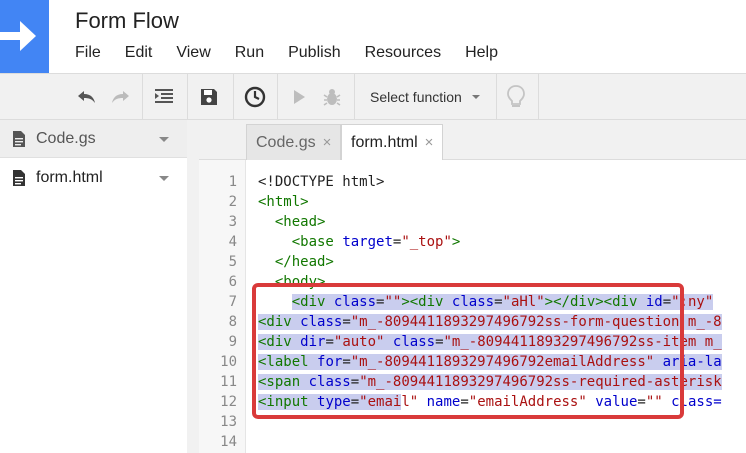  What do you see at coordinates (228, 442) in the screenshot?
I see `line-number: 14` at bounding box center [228, 442].